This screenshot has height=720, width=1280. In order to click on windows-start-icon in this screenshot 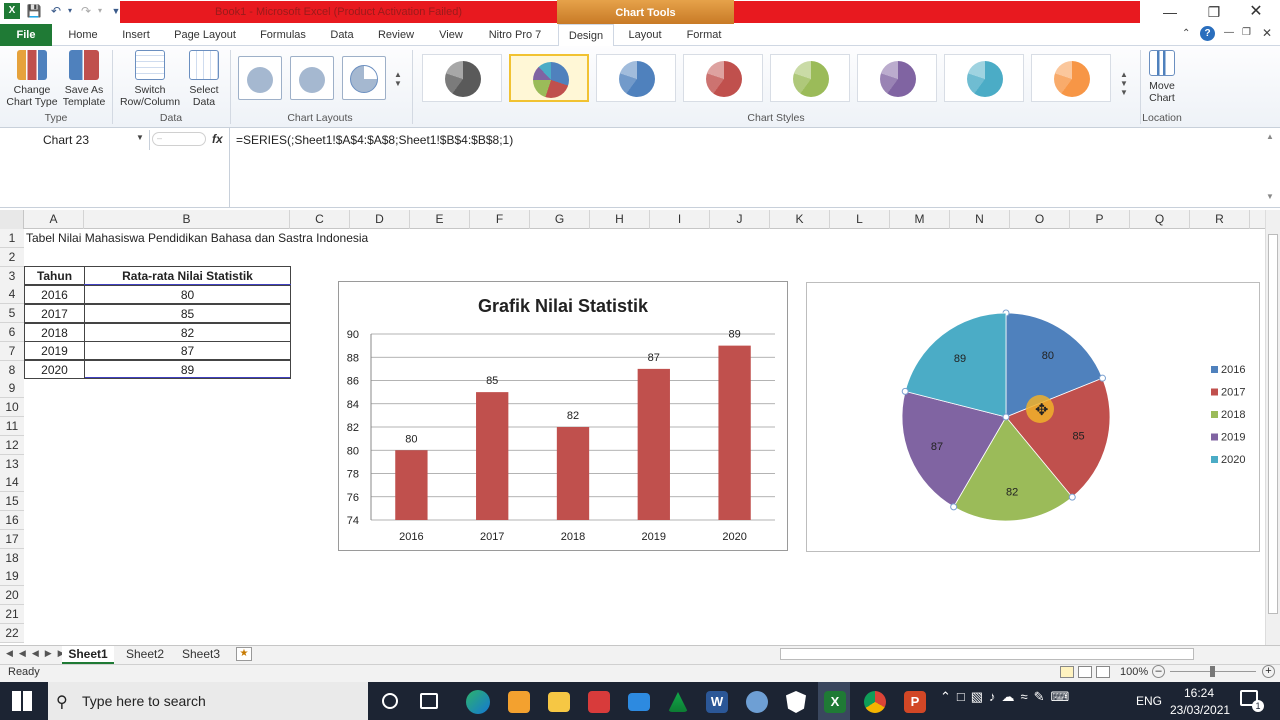, I will do `click(22, 701)`.